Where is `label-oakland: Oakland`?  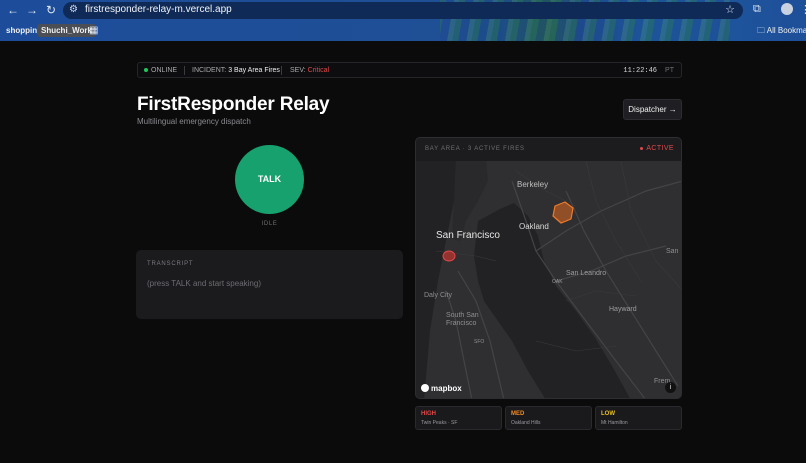 label-oakland: Oakland is located at coordinates (534, 226).